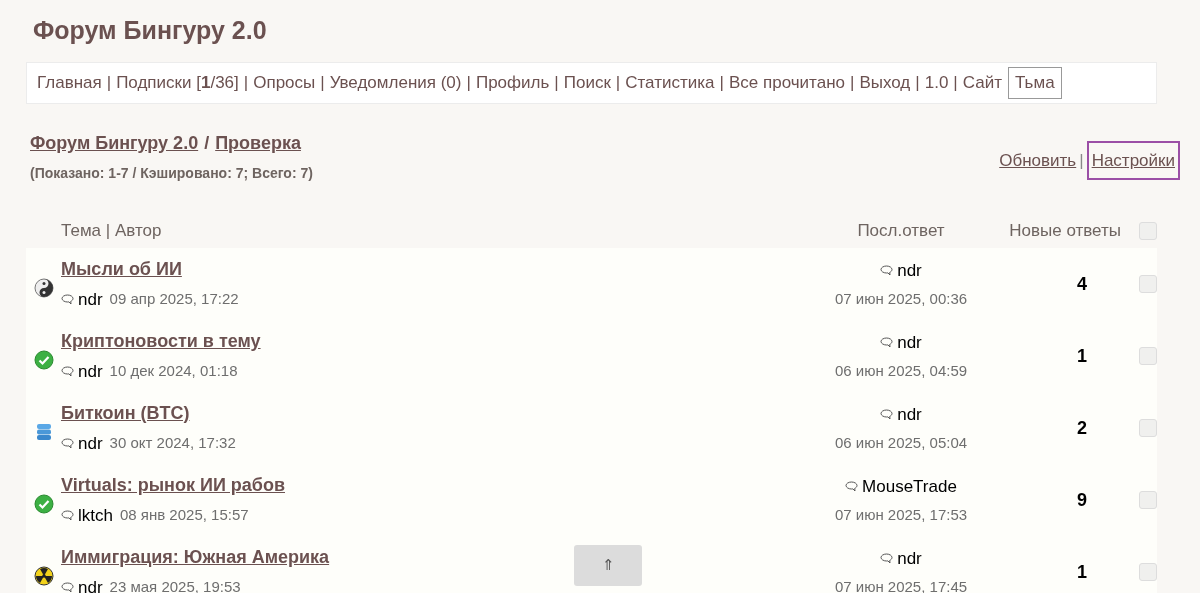 The height and width of the screenshot is (593, 1200). I want to click on topic-date: 10 дек 2024, 01:18, so click(173, 371).